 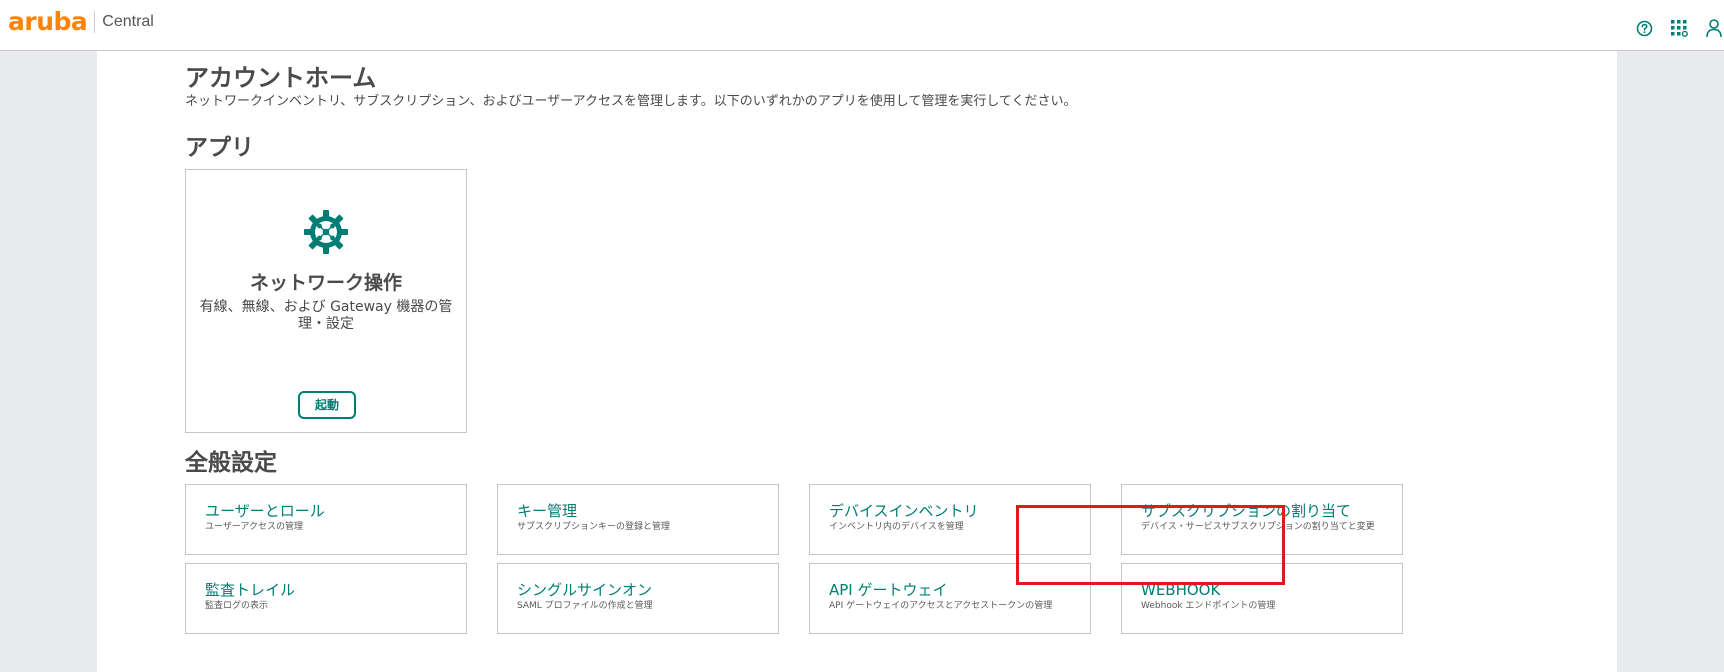 I want to click on setting-subtitle: インベントリ内のデバイスを管理, so click(x=896, y=527).